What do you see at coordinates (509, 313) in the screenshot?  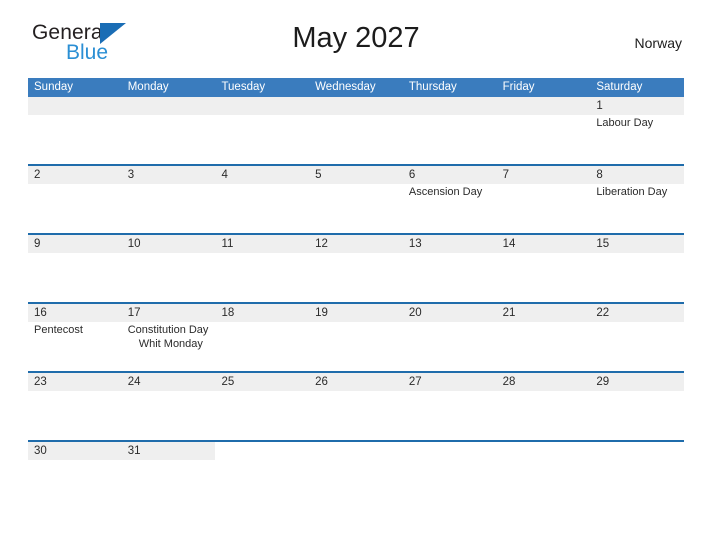 I see `day-number: 21` at bounding box center [509, 313].